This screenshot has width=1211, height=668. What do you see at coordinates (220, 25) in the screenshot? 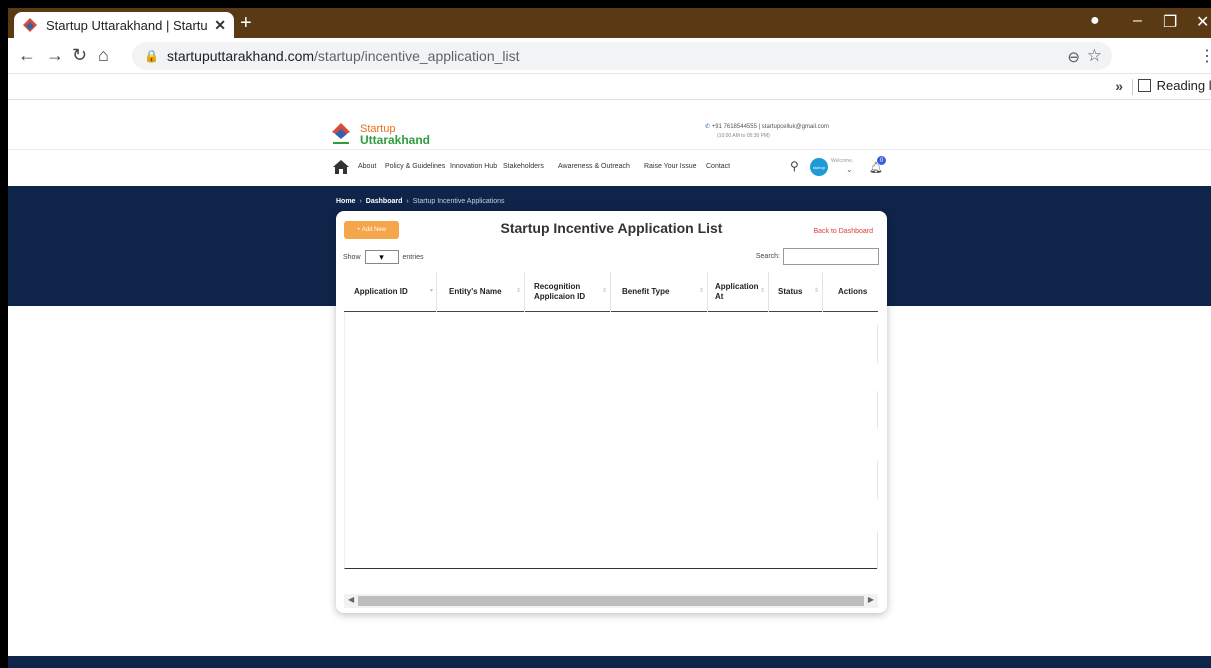
I see `tab-close-icon: ✕` at bounding box center [220, 25].